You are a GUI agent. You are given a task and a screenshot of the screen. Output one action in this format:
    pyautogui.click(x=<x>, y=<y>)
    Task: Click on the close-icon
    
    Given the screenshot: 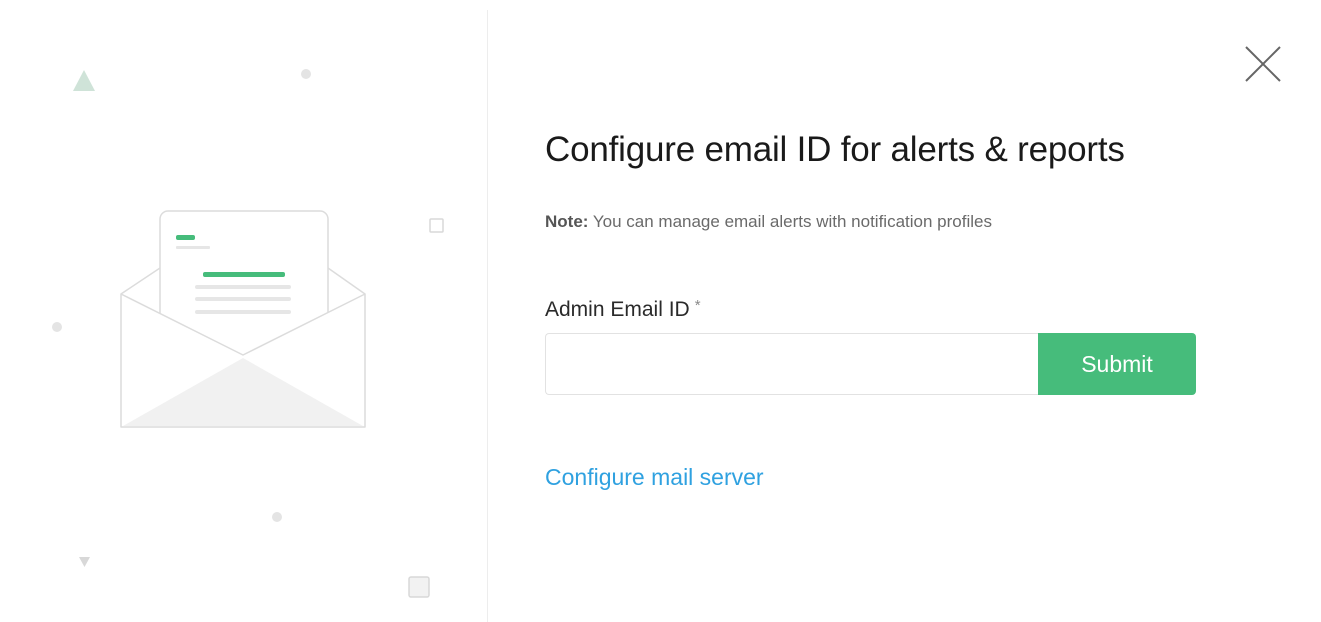 What is the action you would take?
    pyautogui.click(x=1263, y=64)
    